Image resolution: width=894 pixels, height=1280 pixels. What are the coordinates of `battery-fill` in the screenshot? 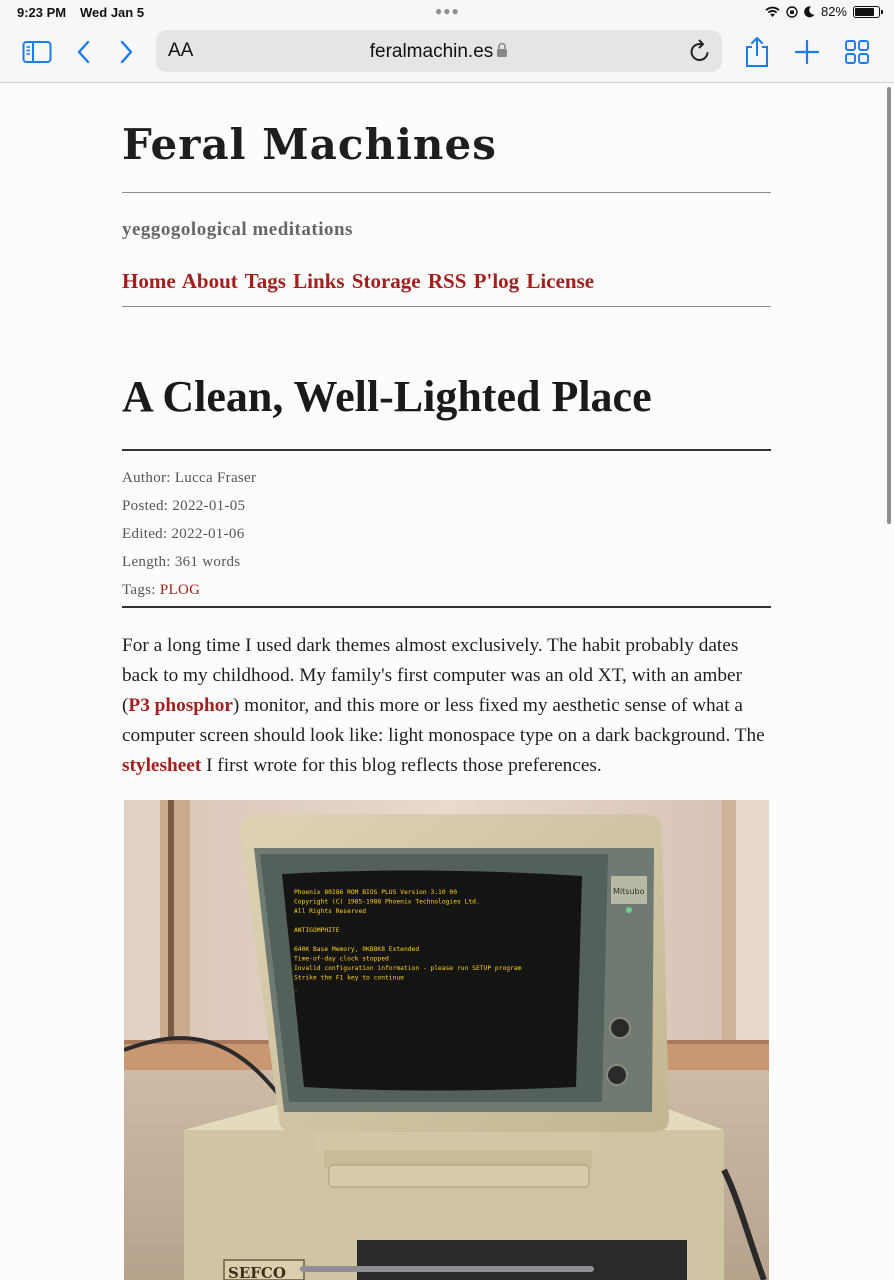 It's located at (864, 11).